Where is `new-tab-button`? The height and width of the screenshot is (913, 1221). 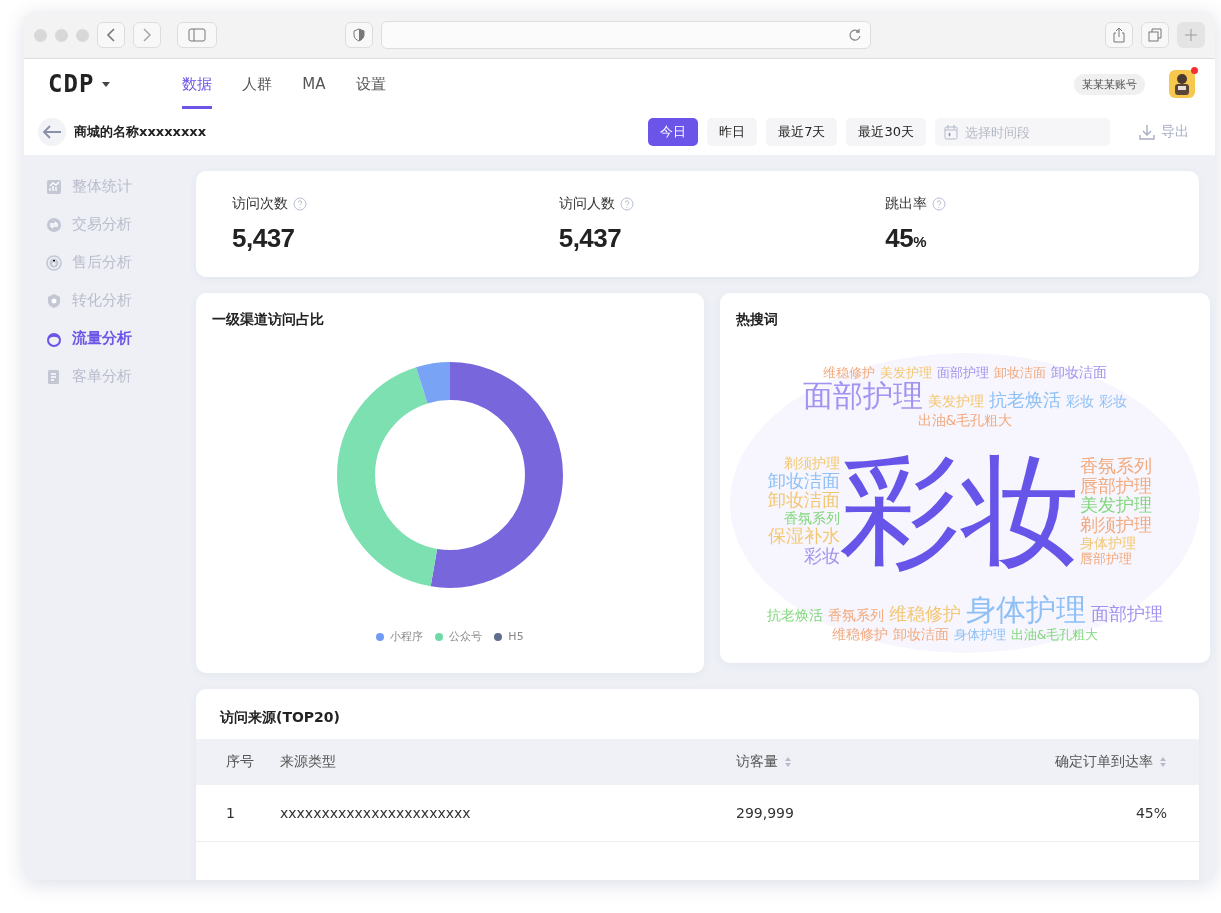 new-tab-button is located at coordinates (1191, 35).